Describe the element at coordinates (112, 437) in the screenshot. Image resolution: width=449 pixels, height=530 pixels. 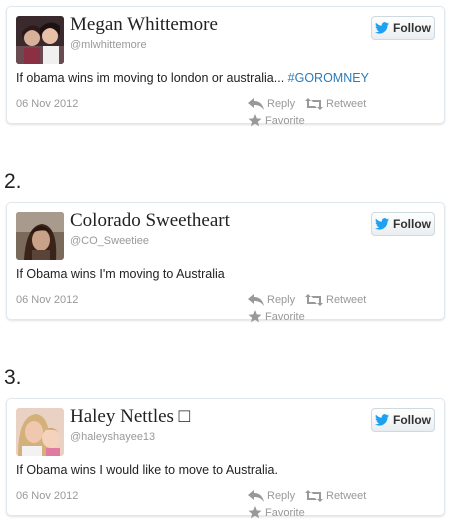
I see `username: @haleyshayee13` at that location.